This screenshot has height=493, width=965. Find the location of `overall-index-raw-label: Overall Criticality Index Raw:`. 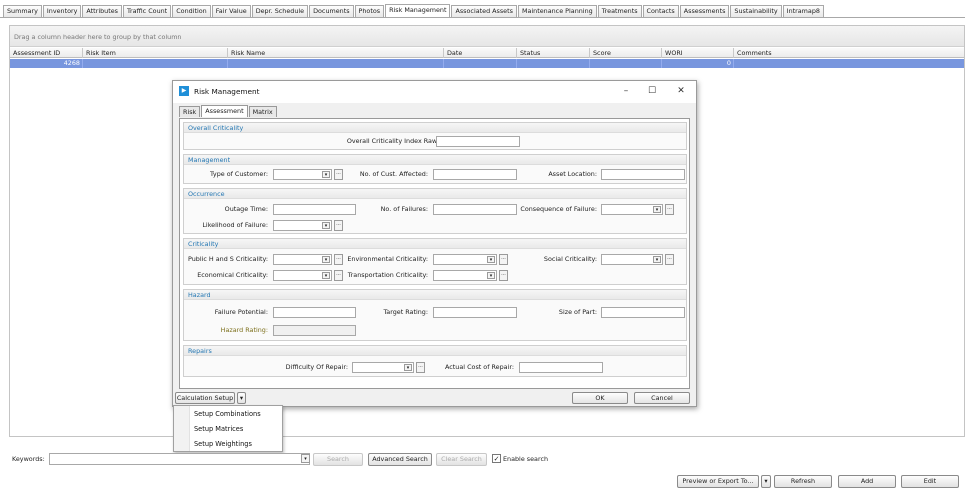

overall-index-raw-label: Overall Criticality Index Raw: is located at coordinates (392, 141).